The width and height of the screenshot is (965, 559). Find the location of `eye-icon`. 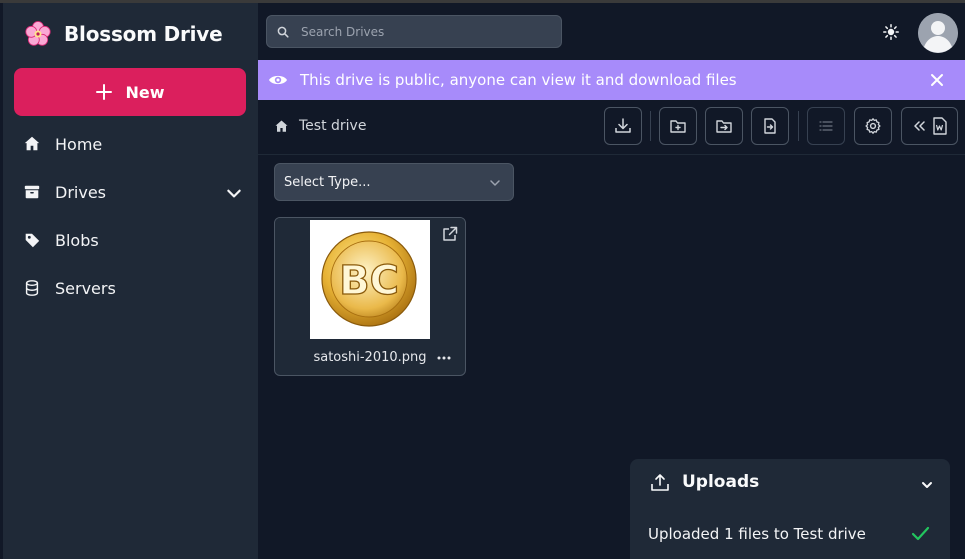

eye-icon is located at coordinates (278, 80).